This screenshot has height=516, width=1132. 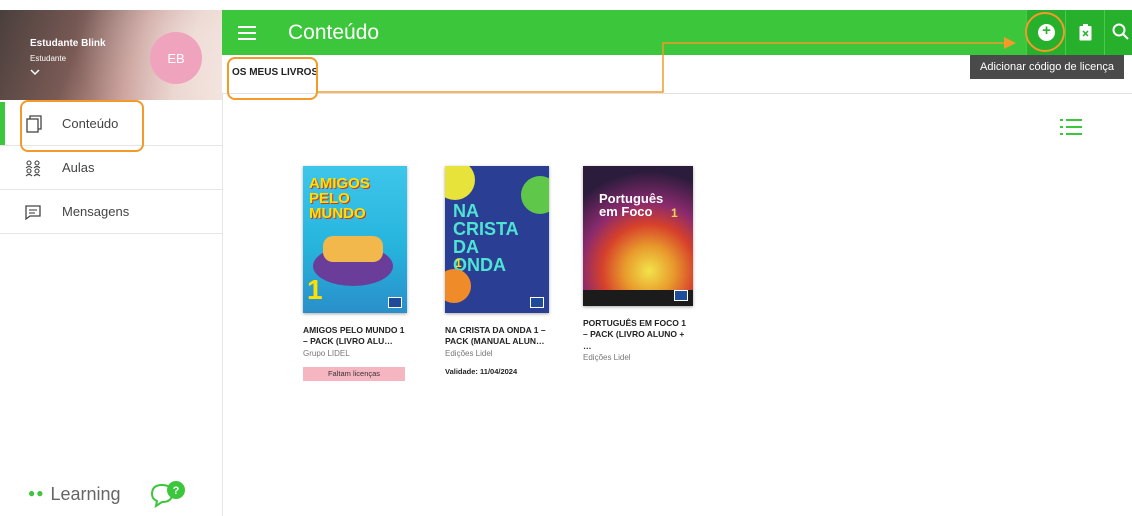 What do you see at coordinates (85, 494) in the screenshot?
I see `brand-text: Learning` at bounding box center [85, 494].